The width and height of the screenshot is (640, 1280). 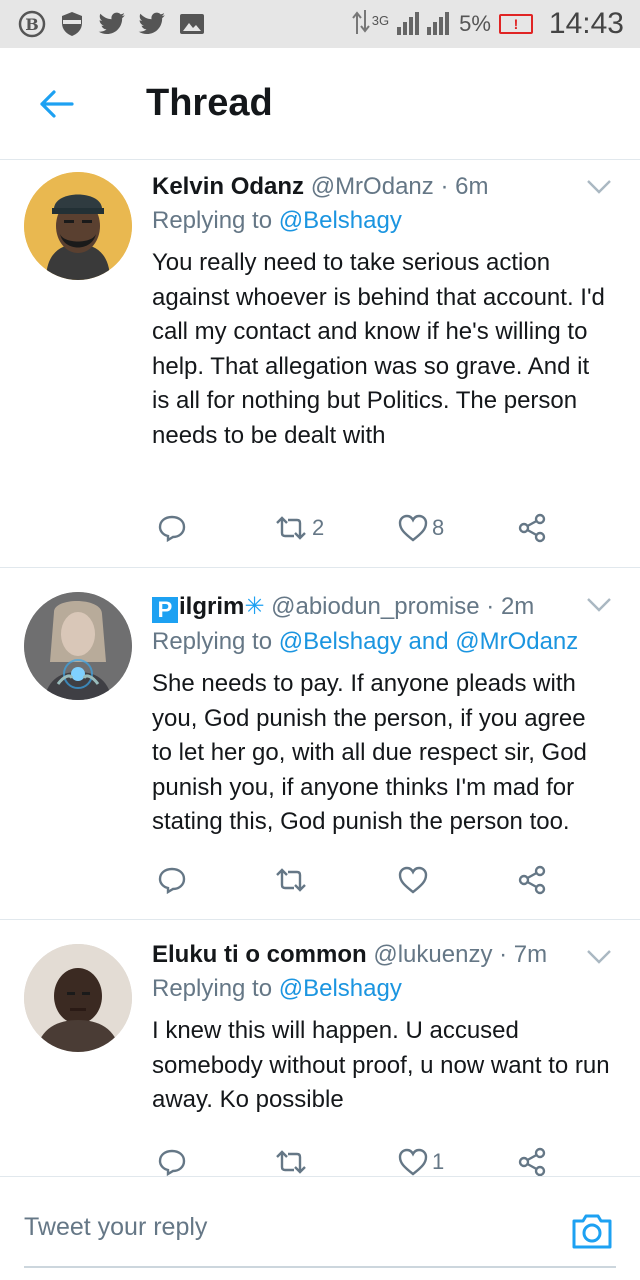 What do you see at coordinates (320, 104) in the screenshot?
I see `thread-header: Thread` at bounding box center [320, 104].